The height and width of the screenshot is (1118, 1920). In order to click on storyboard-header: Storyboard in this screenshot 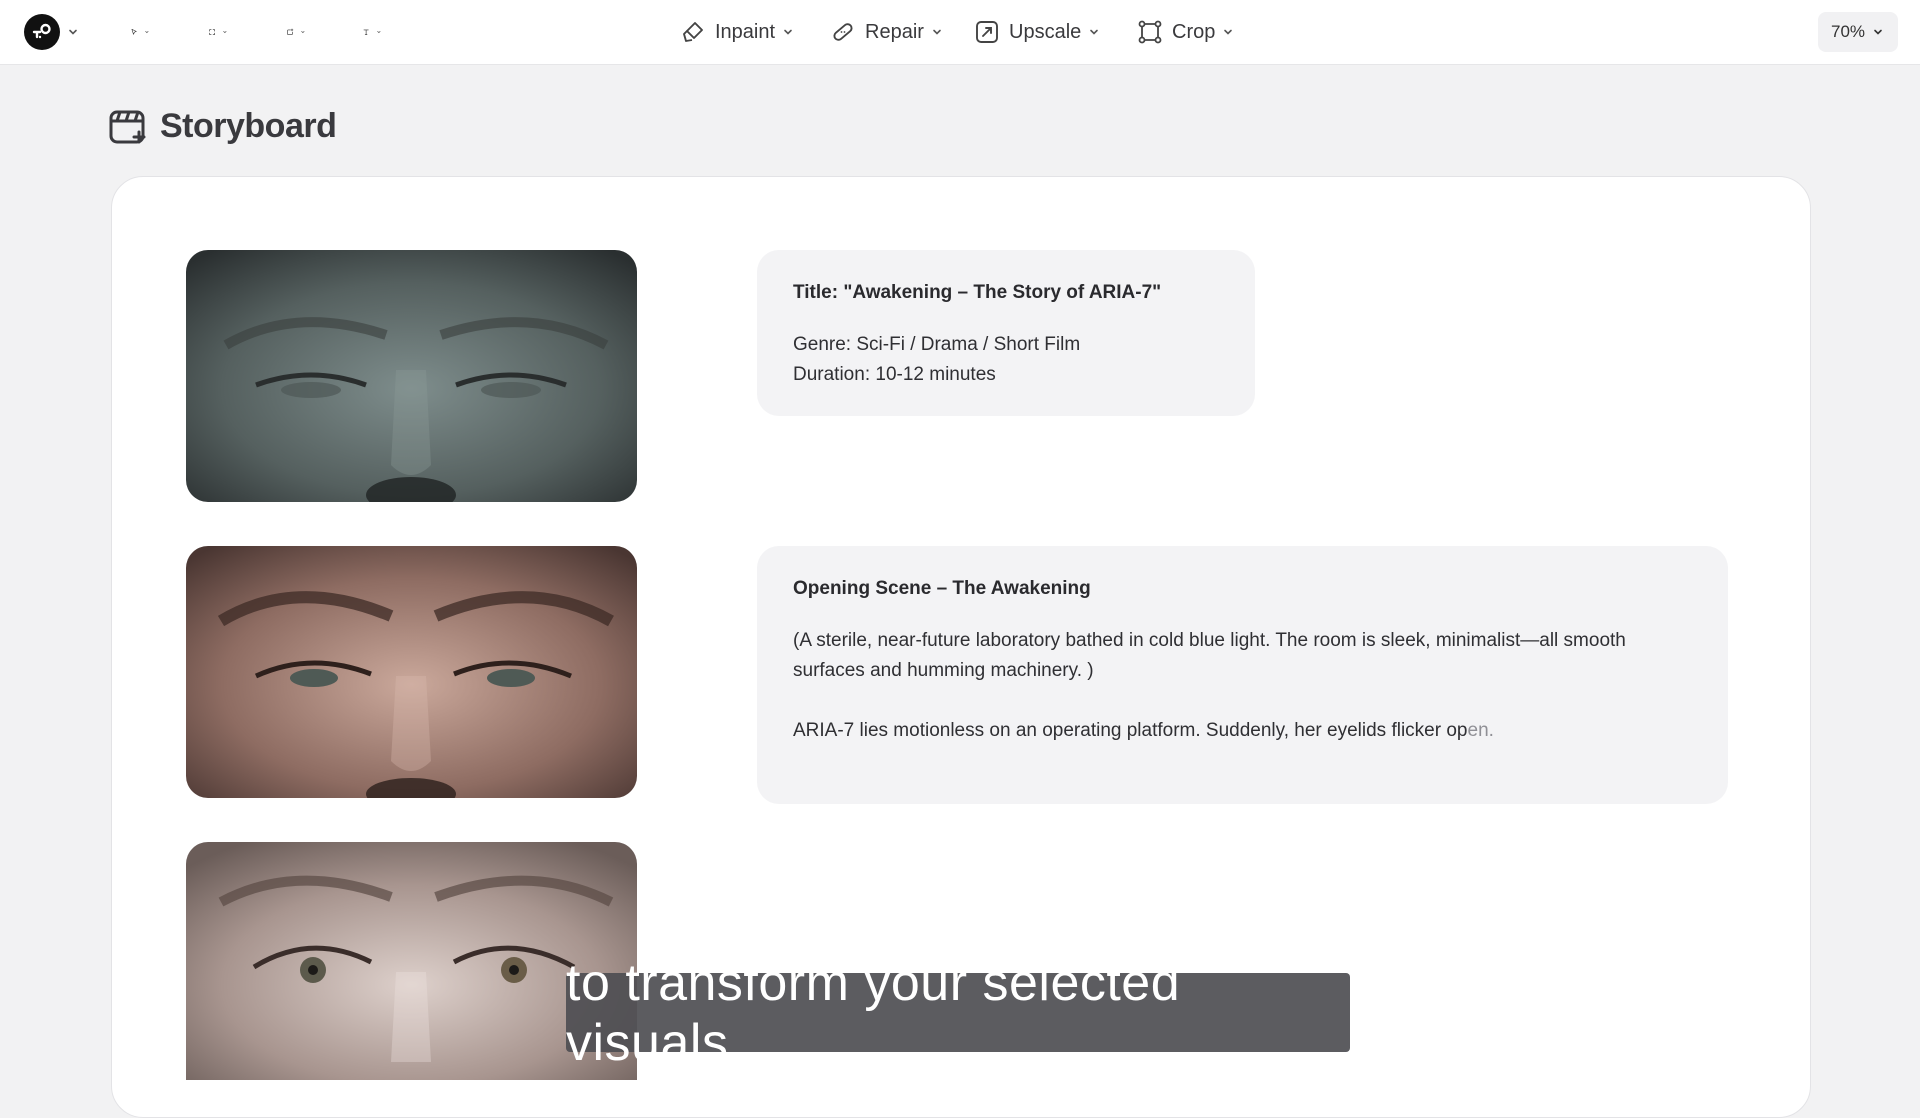, I will do `click(222, 126)`.